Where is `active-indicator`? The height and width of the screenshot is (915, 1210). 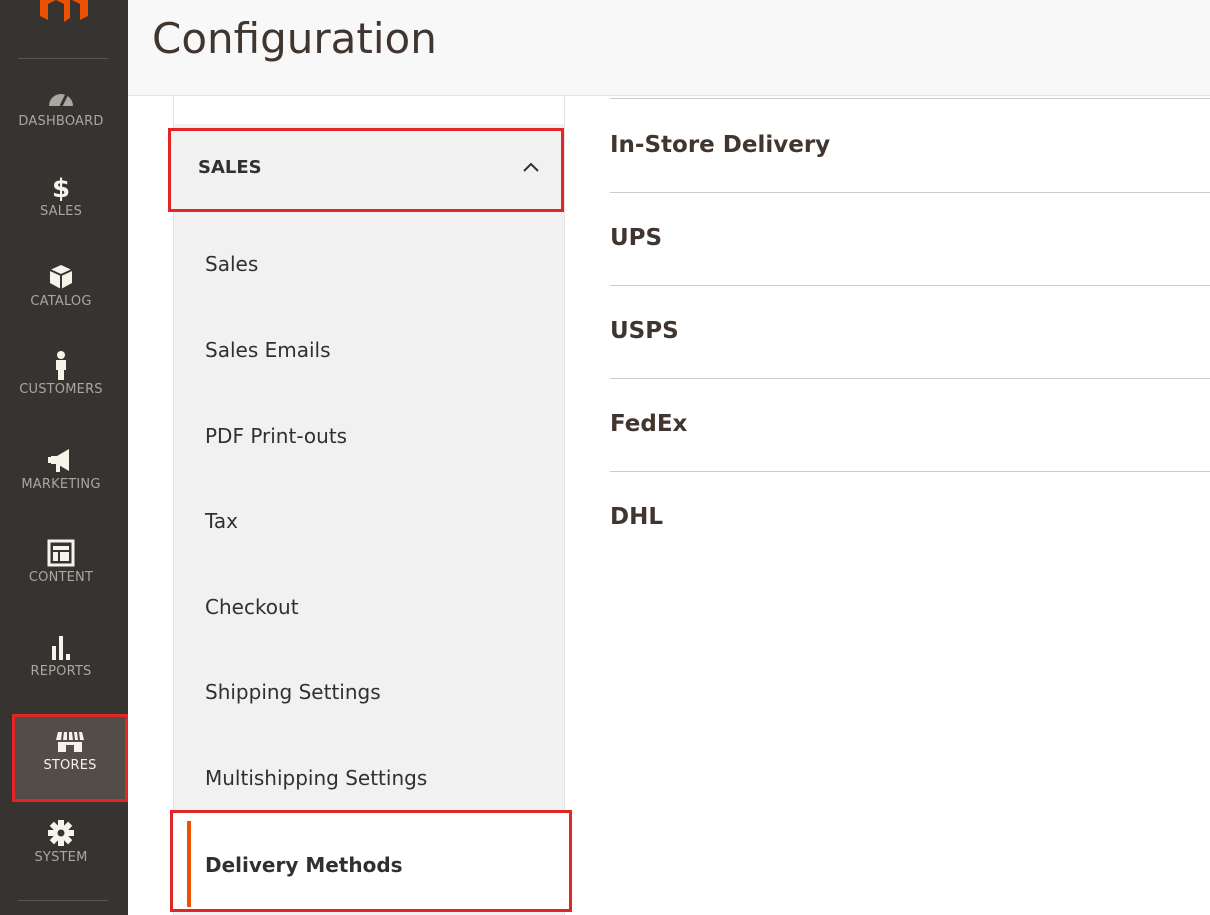 active-indicator is located at coordinates (189, 864).